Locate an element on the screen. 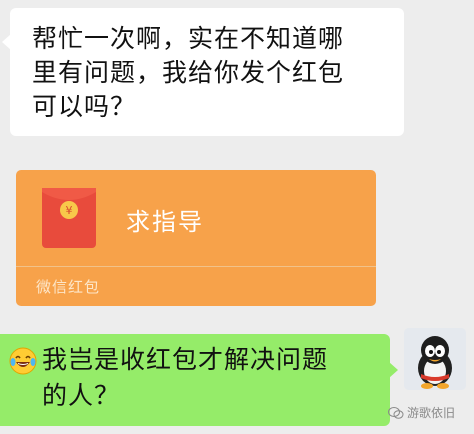 The width and height of the screenshot is (474, 434). penguin-avatar-icon is located at coordinates (435, 359).